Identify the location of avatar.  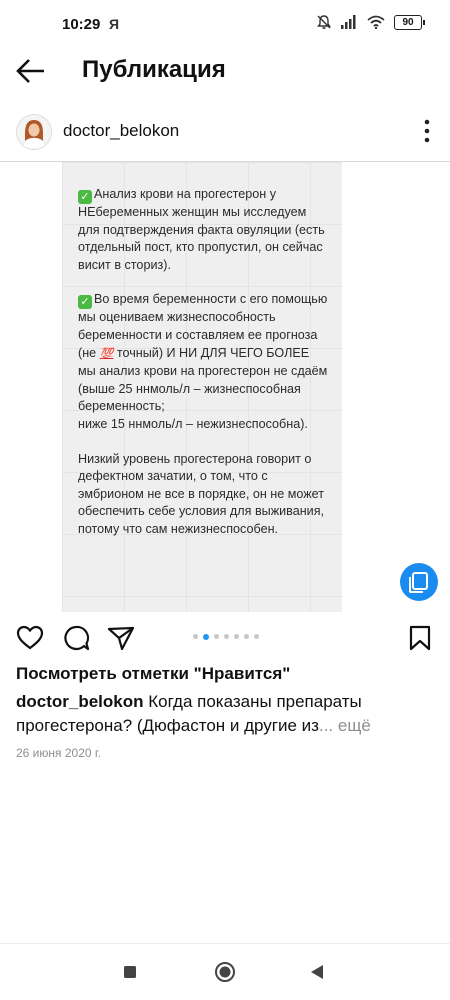
(34, 132).